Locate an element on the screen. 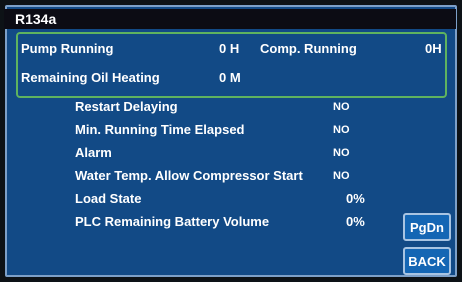  comp-running-label: Comp. Running is located at coordinates (308, 48).